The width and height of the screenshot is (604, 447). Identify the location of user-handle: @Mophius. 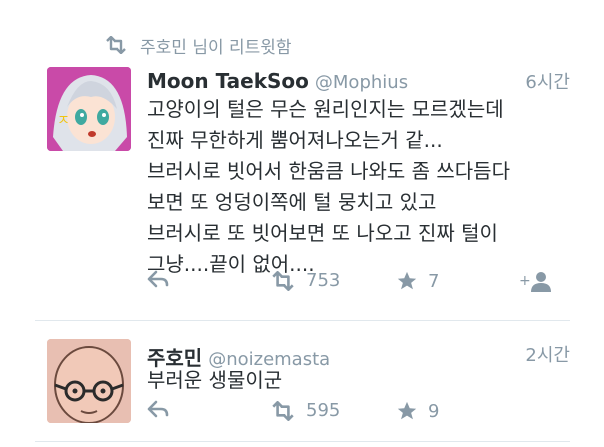
(361, 82).